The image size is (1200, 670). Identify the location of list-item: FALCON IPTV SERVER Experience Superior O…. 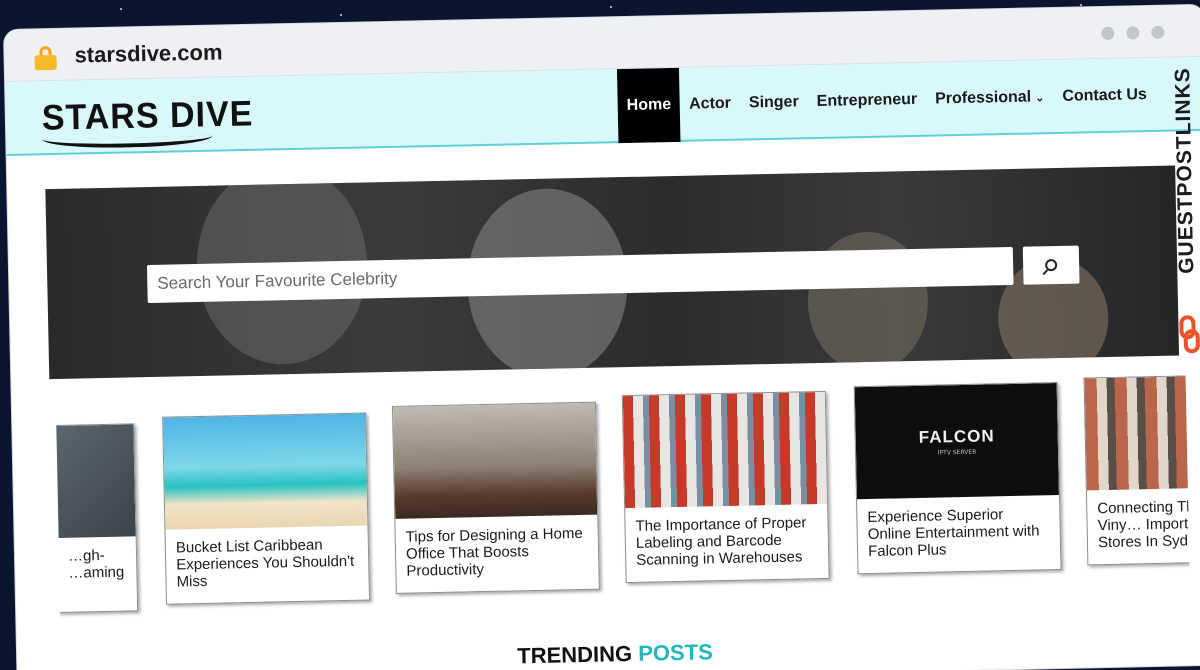
(957, 478).